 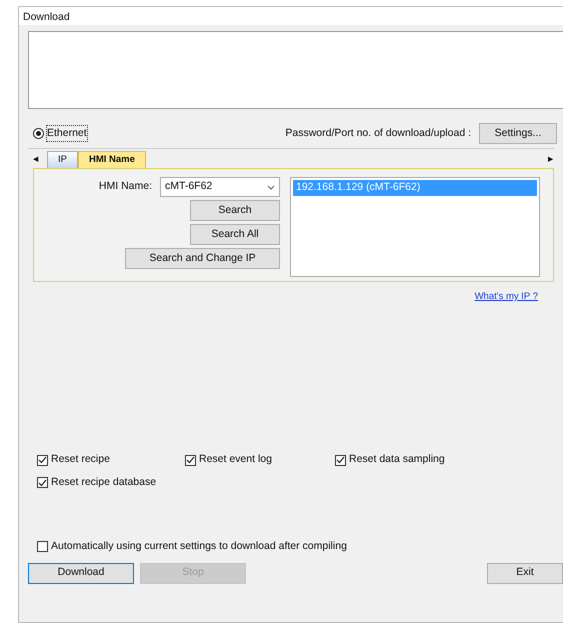 What do you see at coordinates (125, 186) in the screenshot?
I see `field-label: HMI Name:` at bounding box center [125, 186].